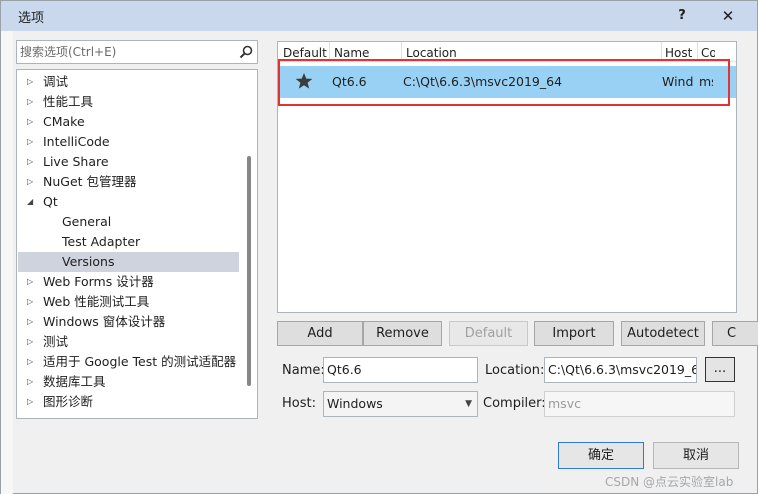 Image resolution: width=758 pixels, height=494 pixels. Describe the element at coordinates (504, 82) in the screenshot. I see `annotation-highlight` at that location.